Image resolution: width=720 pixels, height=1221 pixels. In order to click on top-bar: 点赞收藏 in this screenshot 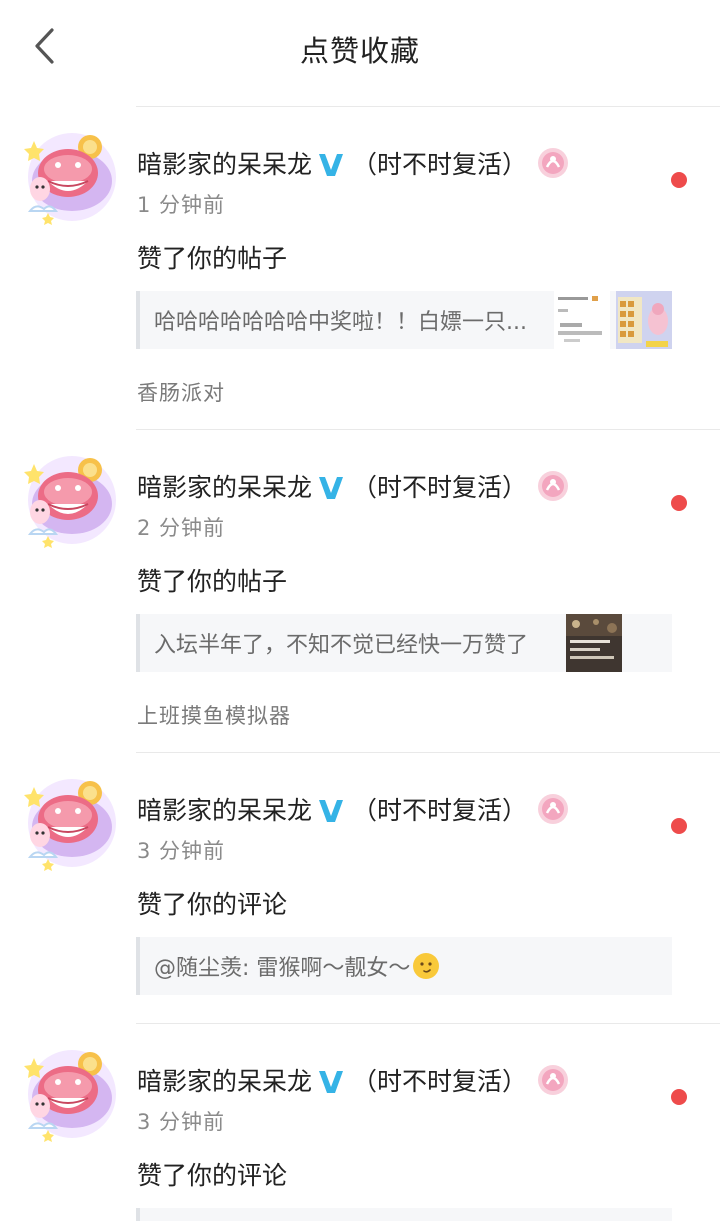, I will do `click(360, 48)`.